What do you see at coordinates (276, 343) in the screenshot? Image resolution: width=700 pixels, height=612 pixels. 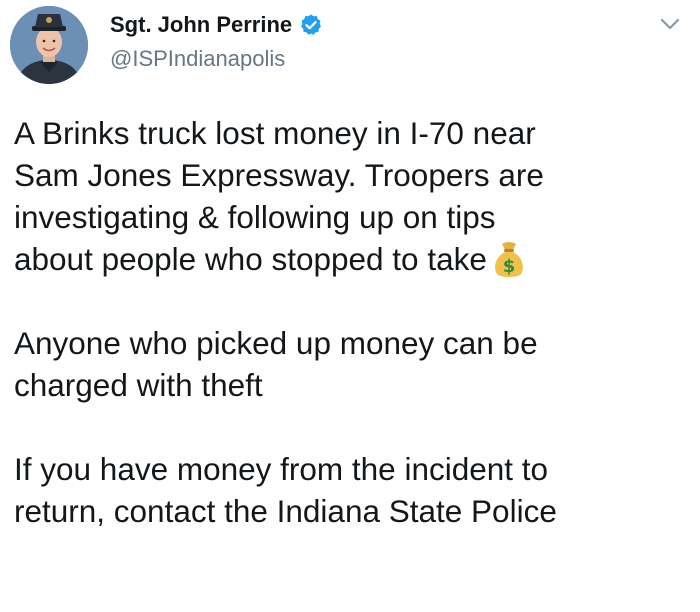 I see `tweet-line: Anyone who picked up money can be` at bounding box center [276, 343].